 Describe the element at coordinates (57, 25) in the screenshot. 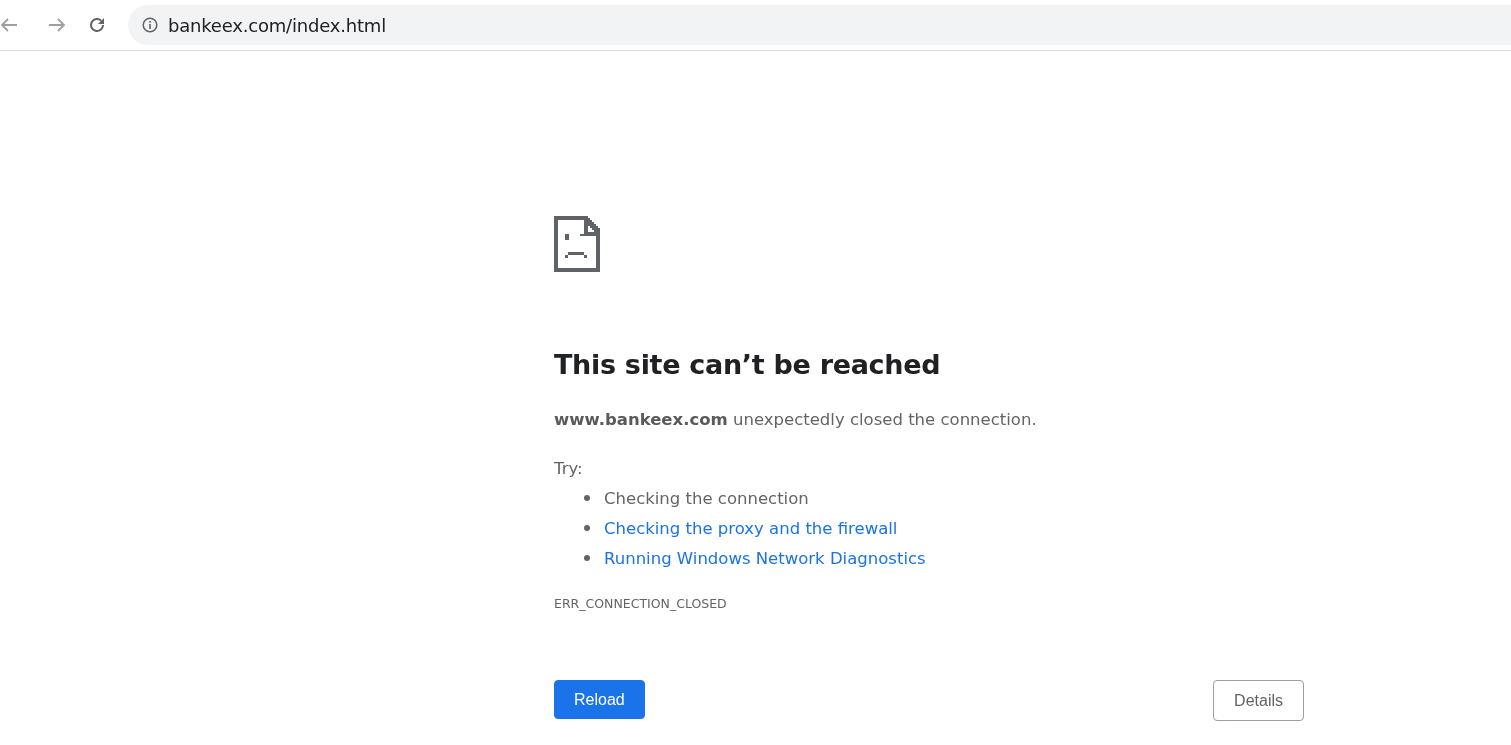

I see `forward-arrow-icon` at that location.